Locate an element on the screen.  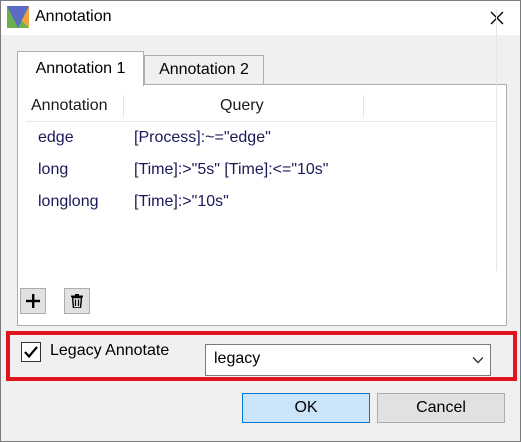
legacy-annotate-checkbox is located at coordinates (31, 352).